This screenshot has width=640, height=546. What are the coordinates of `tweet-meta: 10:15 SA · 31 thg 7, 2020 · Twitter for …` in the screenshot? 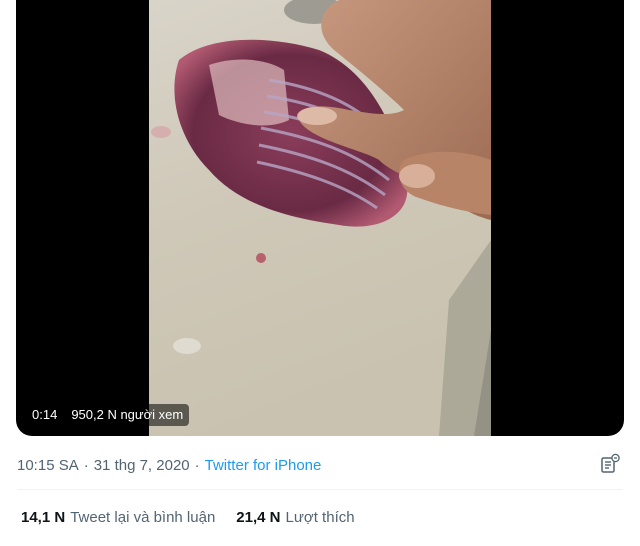 It's located at (320, 465).